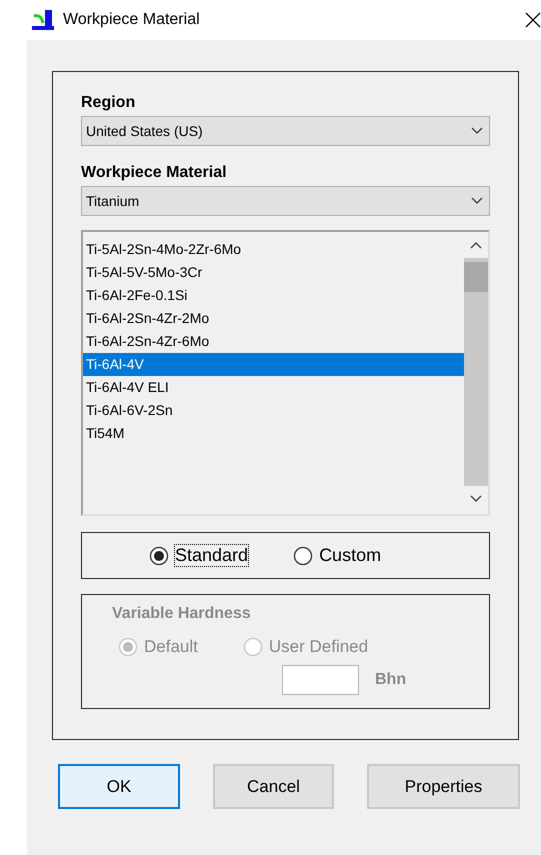  Describe the element at coordinates (273, 272) in the screenshot. I see `list-item: Ti-5Al-5V-5Mo-3Cr` at that location.